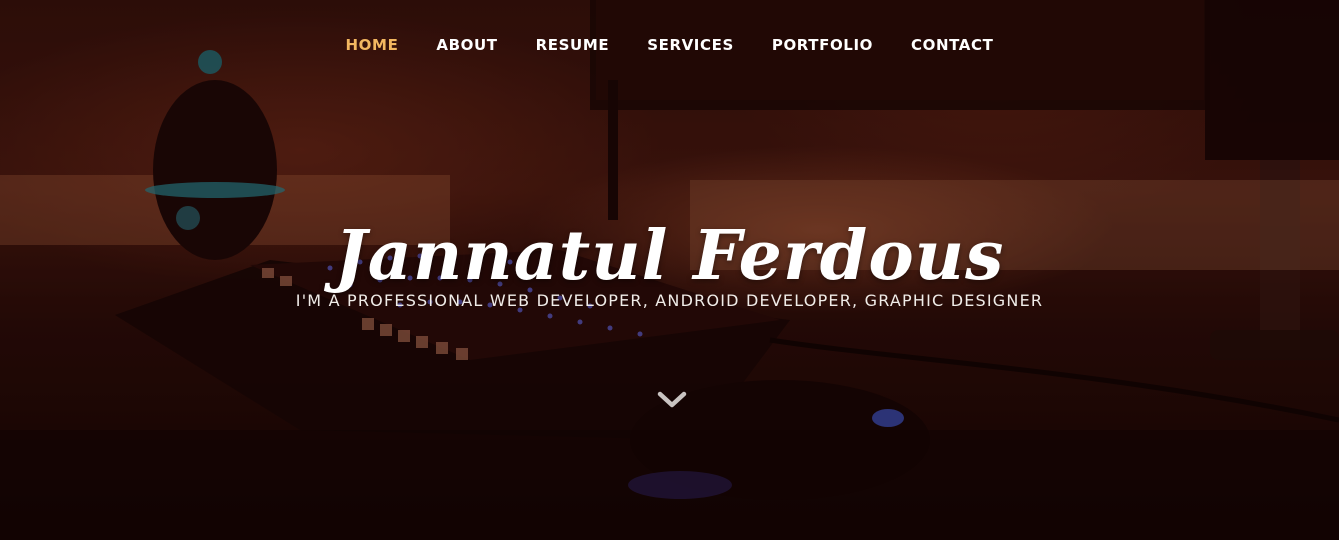 This screenshot has width=1339, height=540. I want to click on nav-link-contact: CONTACT, so click(952, 45).